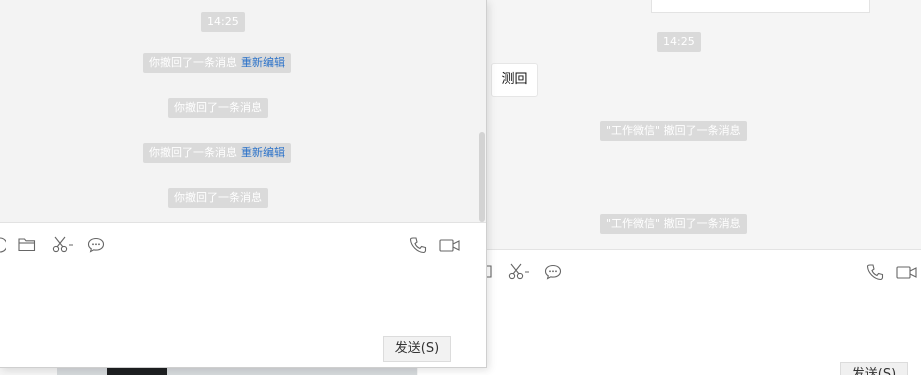 This screenshot has width=921, height=375. I want to click on message-bubble: 测回, so click(514, 80).